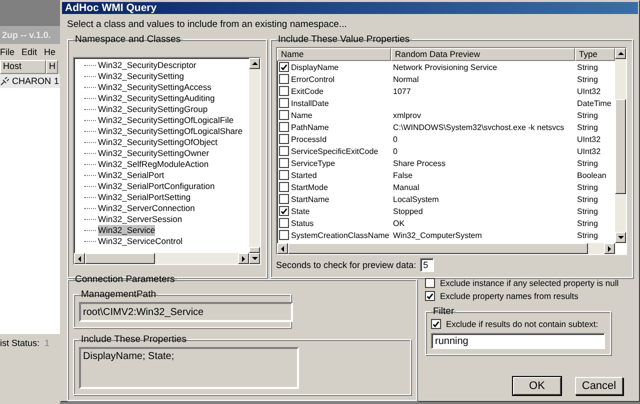  Describe the element at coordinates (419, 163) in the screenshot. I see `preview-value: Share Process` at that location.